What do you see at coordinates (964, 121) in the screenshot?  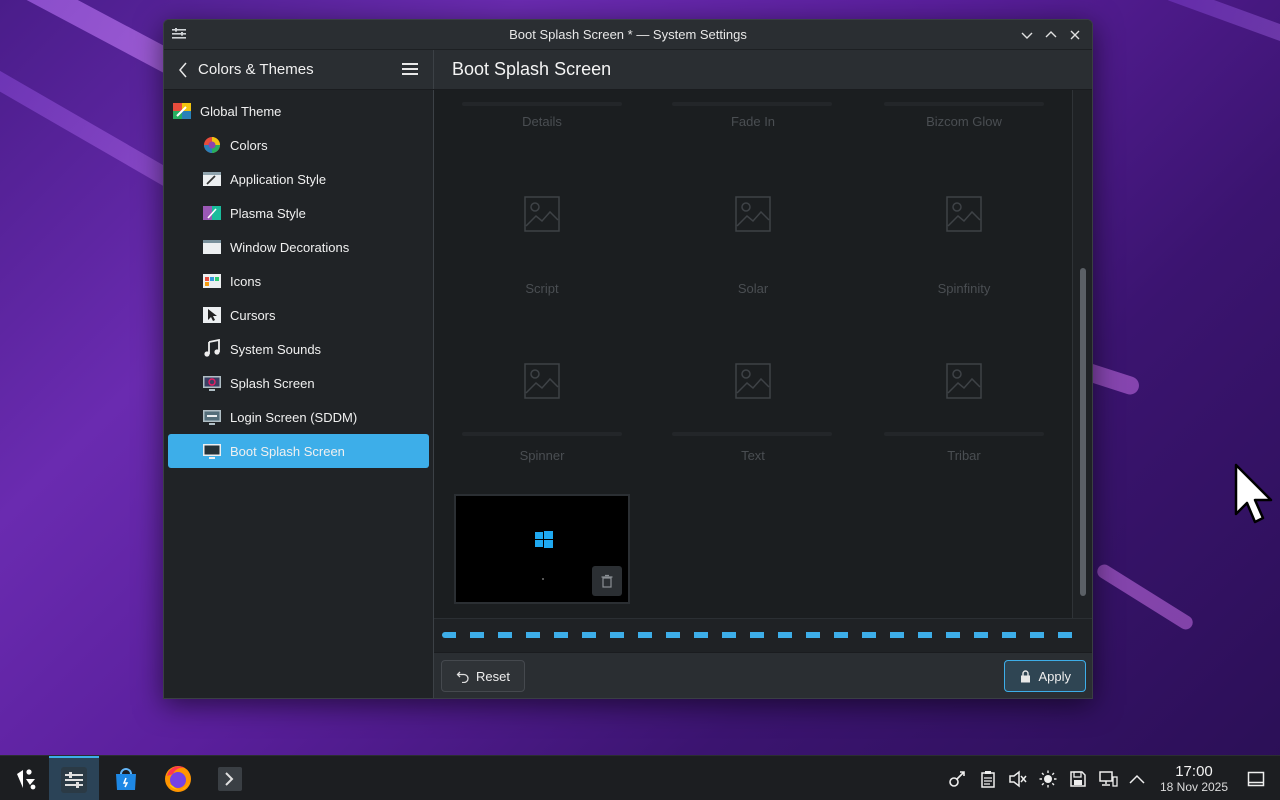 I see `theme-label-bizcom-glow: Bizcom Glow` at bounding box center [964, 121].